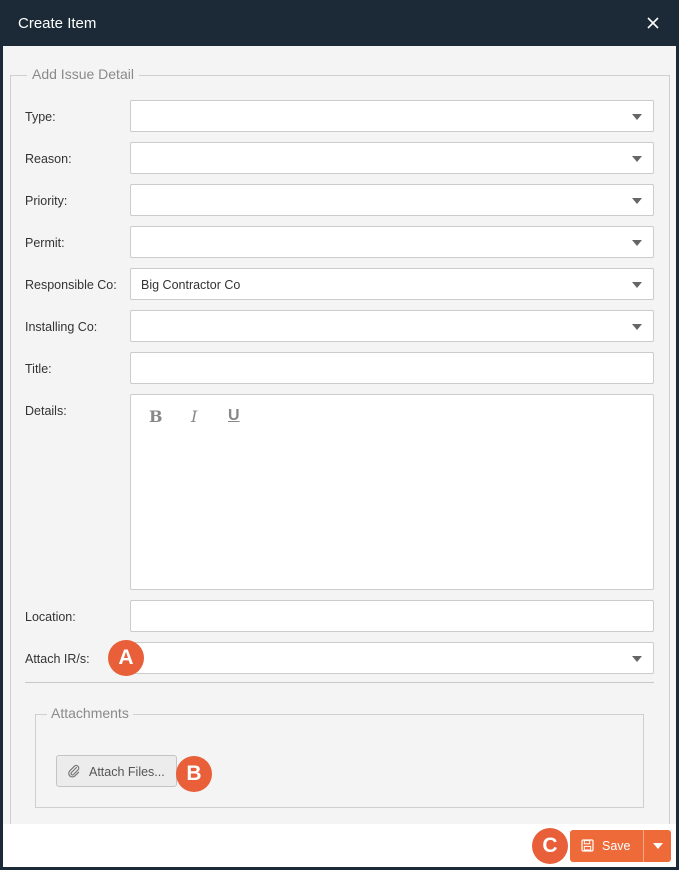 Image resolution: width=679 pixels, height=870 pixels. Describe the element at coordinates (46, 201) in the screenshot. I see `priority-label: Priority:` at that location.